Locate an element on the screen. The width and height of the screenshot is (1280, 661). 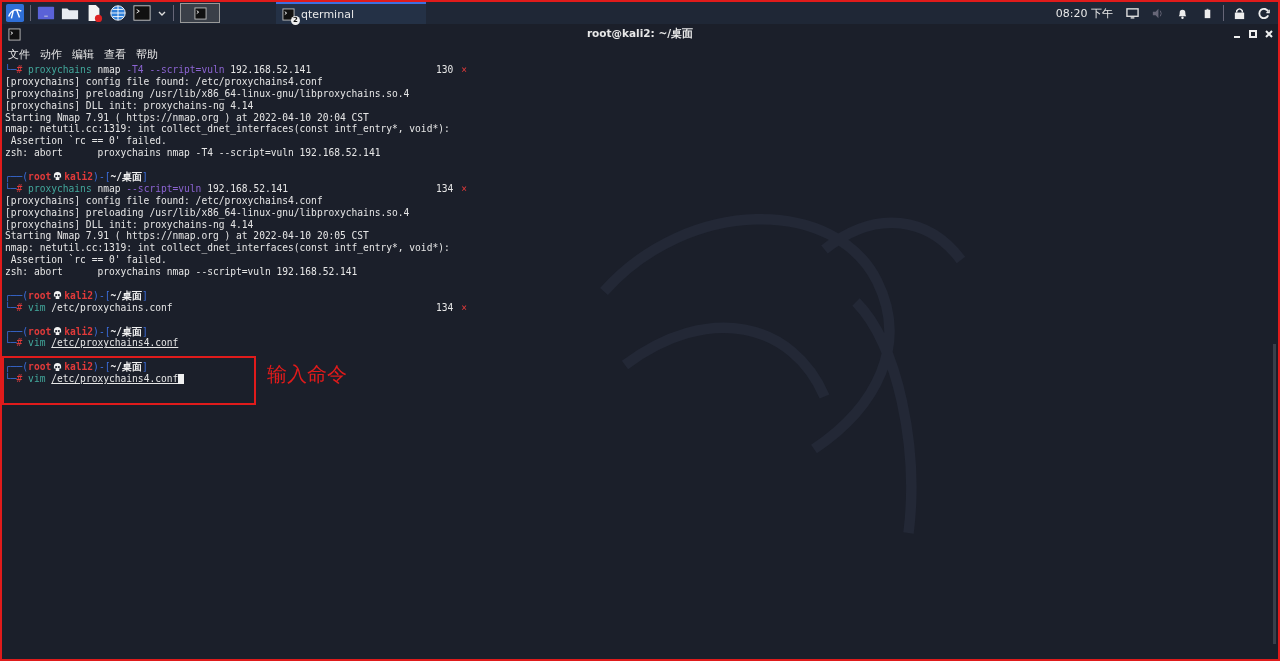
output-line: zsh: abort proxychains nmap --script=vuln 192.168.52.141 is located at coordinates (181, 272).